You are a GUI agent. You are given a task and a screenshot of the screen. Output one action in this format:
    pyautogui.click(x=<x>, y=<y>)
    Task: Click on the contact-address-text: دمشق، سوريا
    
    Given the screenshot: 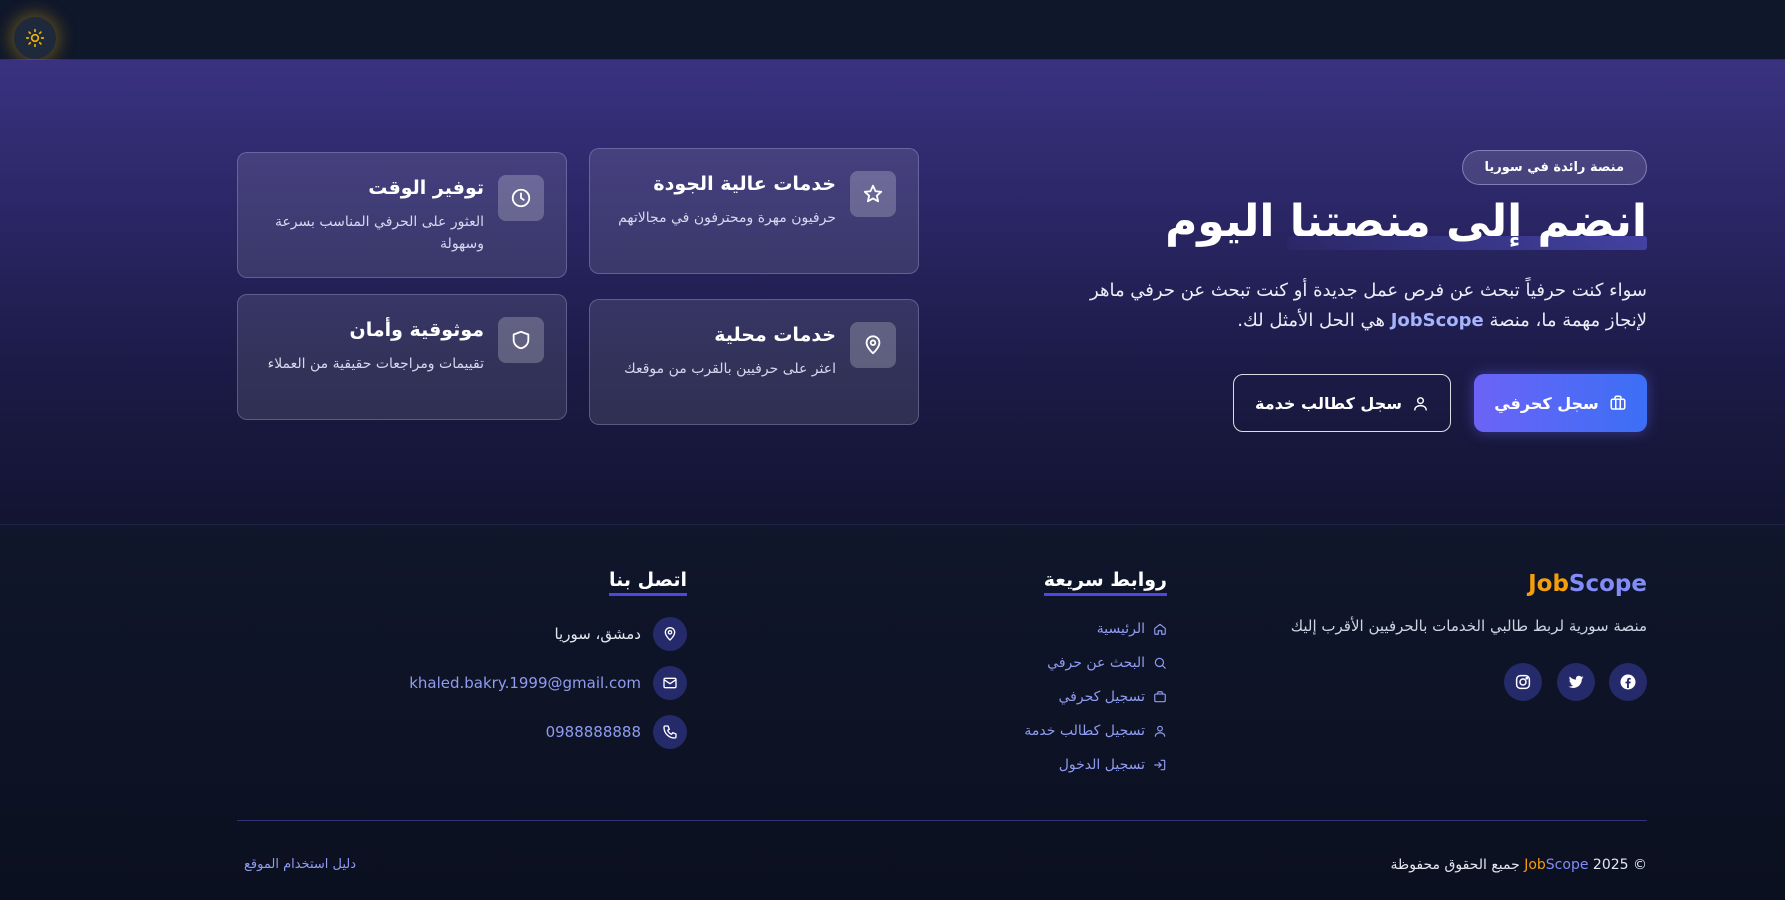 What is the action you would take?
    pyautogui.click(x=597, y=634)
    